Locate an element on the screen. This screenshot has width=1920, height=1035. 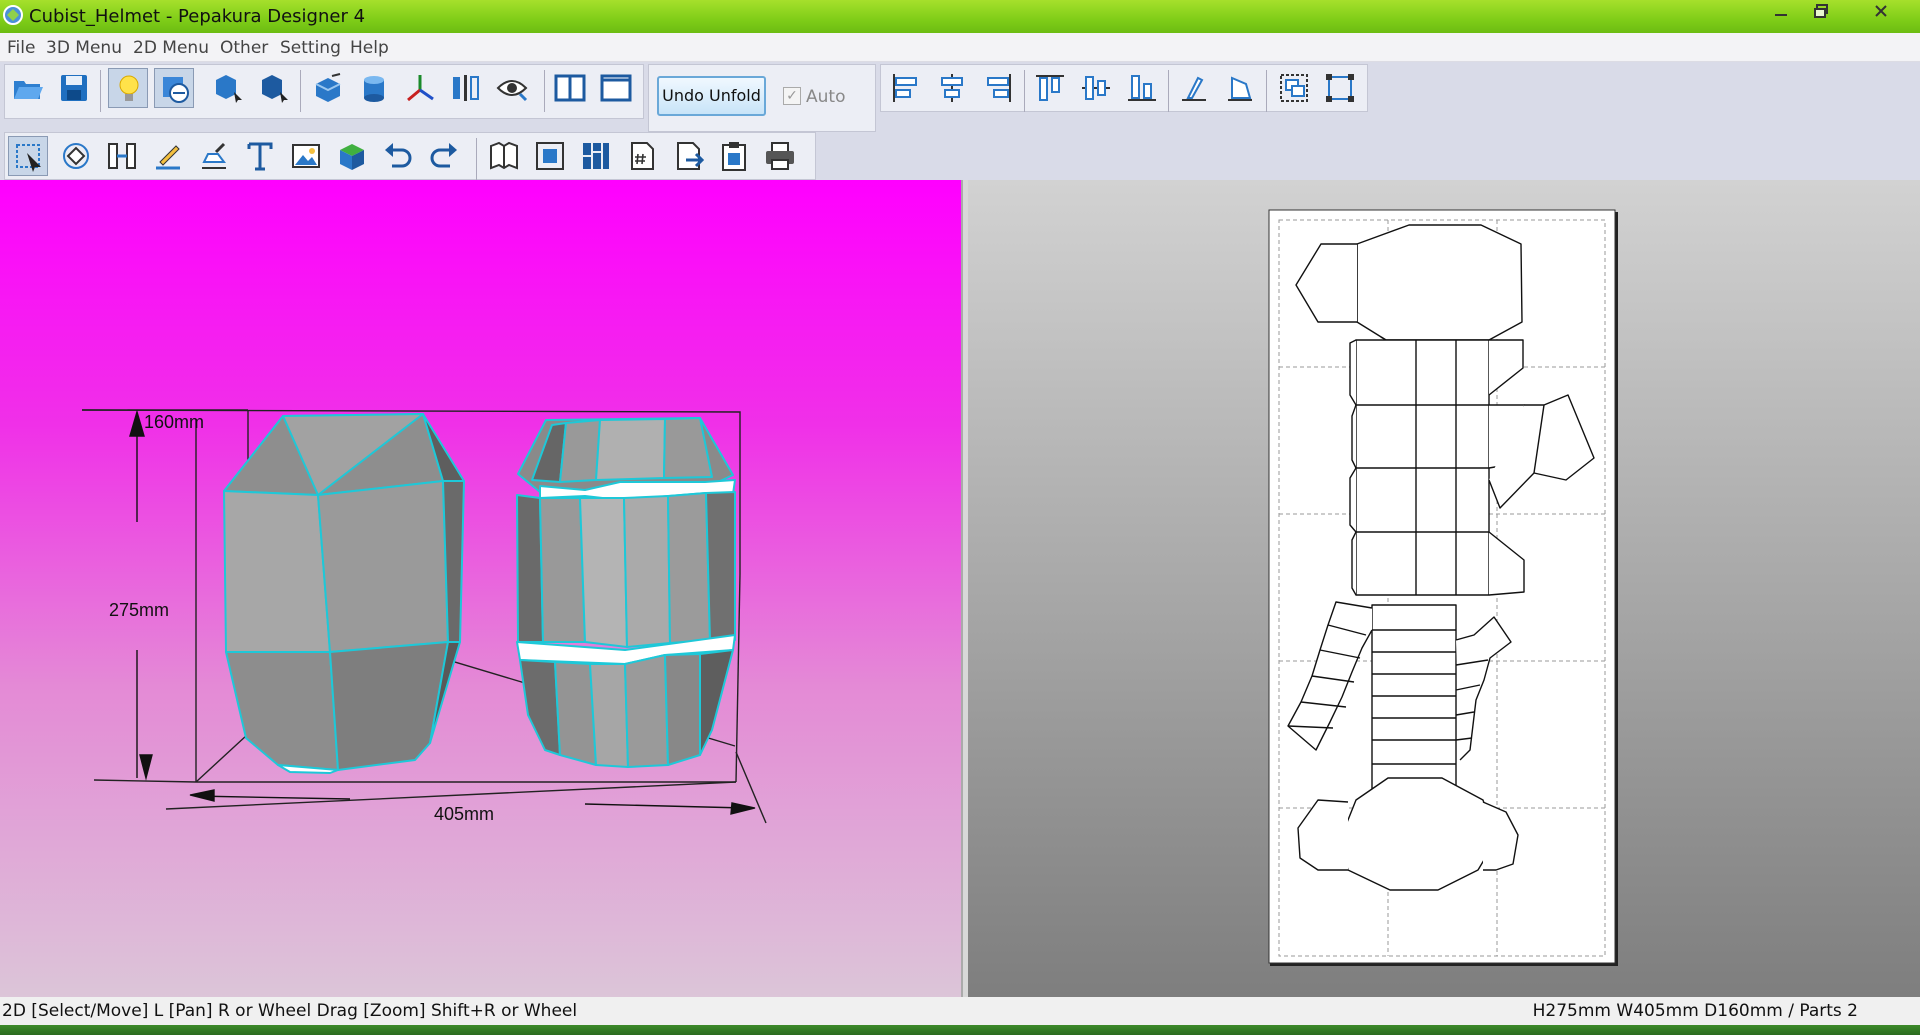
window-title: Cubist_Helmet - Pepakura Designer 4 is located at coordinates (197, 16).